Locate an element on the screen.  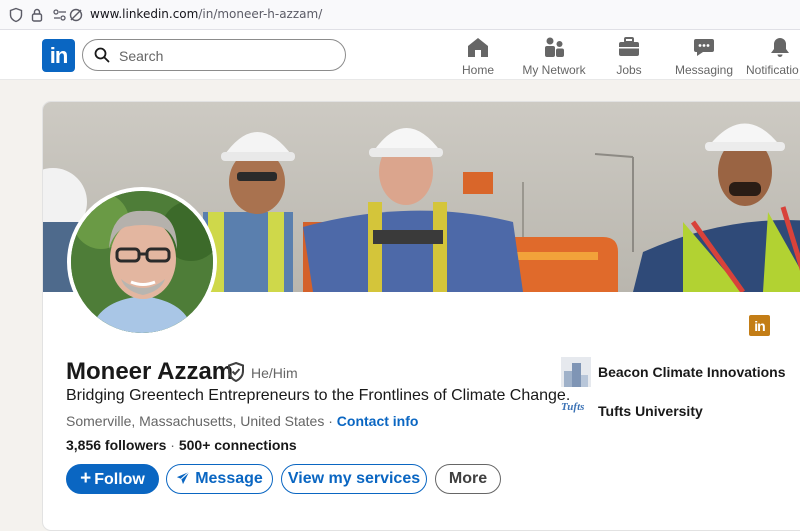
followers-count: 3,856 followers is located at coordinates (116, 445).